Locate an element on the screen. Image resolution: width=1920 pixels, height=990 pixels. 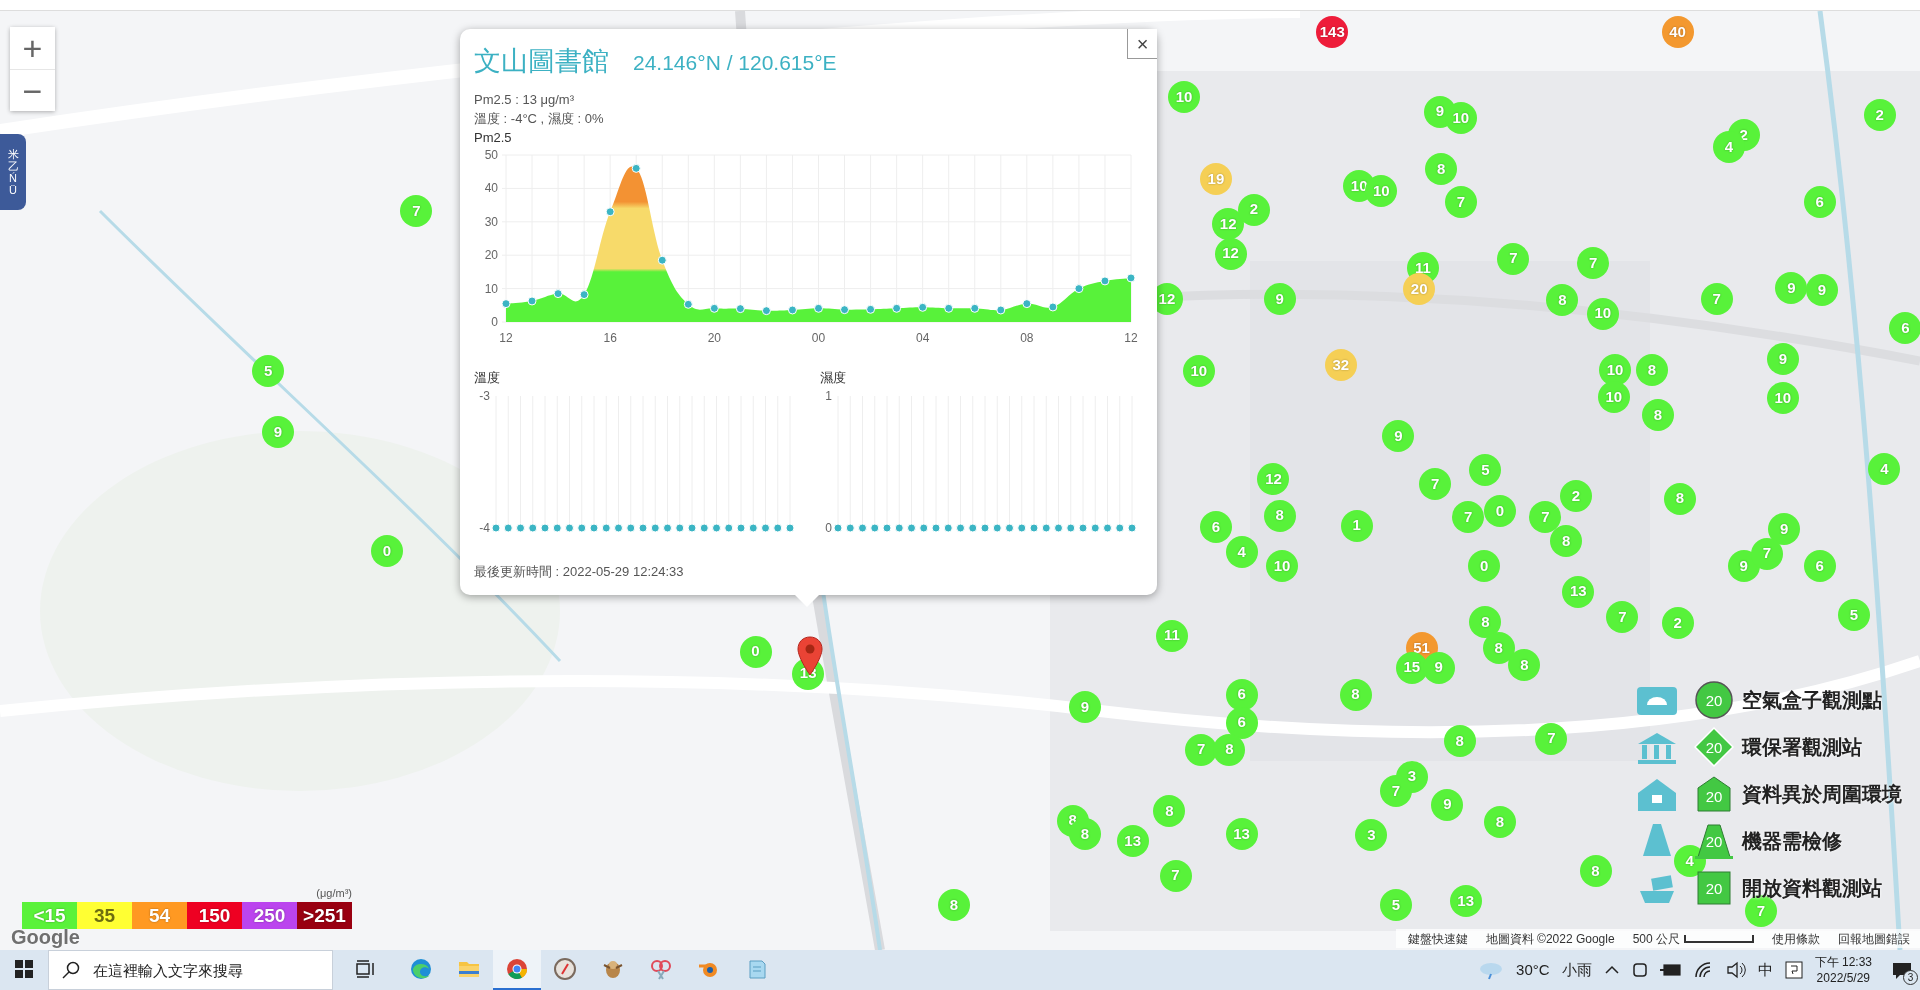
weather-text: 小雨 is located at coordinates (1576, 969).